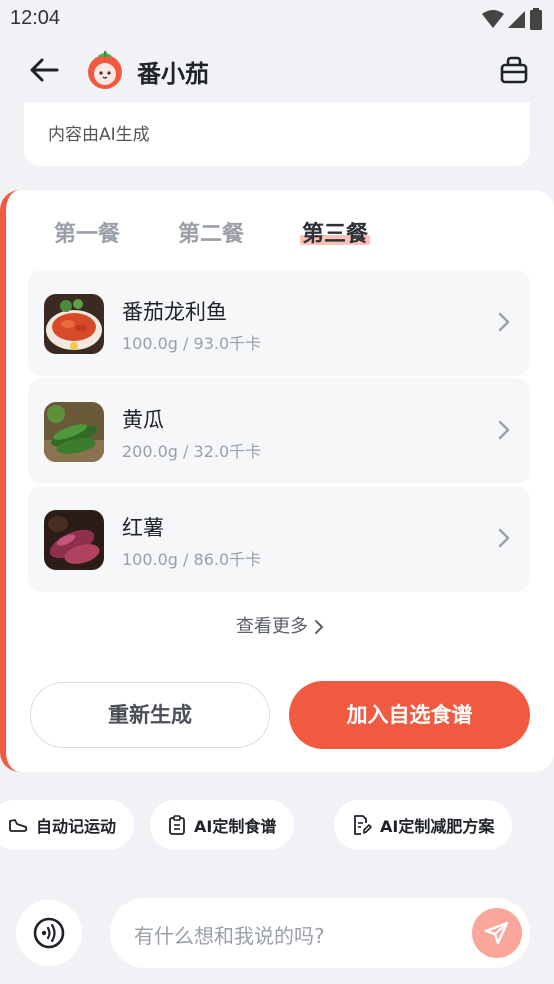 The image size is (554, 984). Describe the element at coordinates (174, 312) in the screenshot. I see `food-name: 番茄龙利鱼` at that location.